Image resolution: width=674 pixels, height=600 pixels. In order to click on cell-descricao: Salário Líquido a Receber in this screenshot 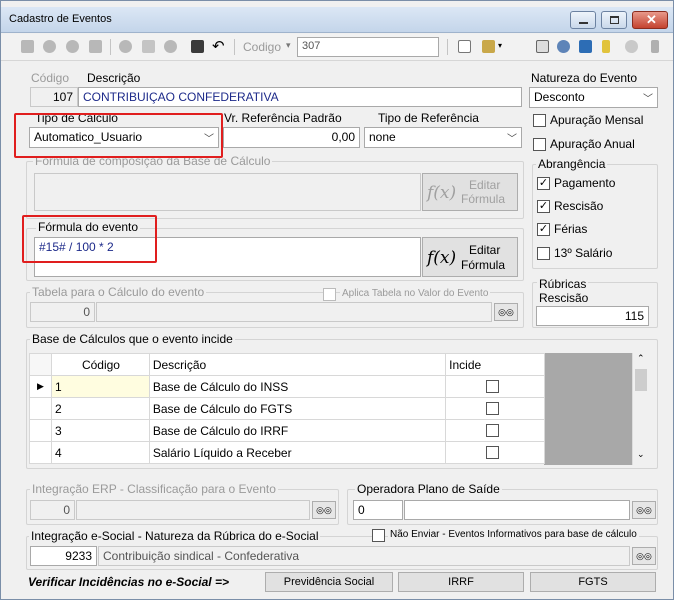, I will do `click(297, 452)`.